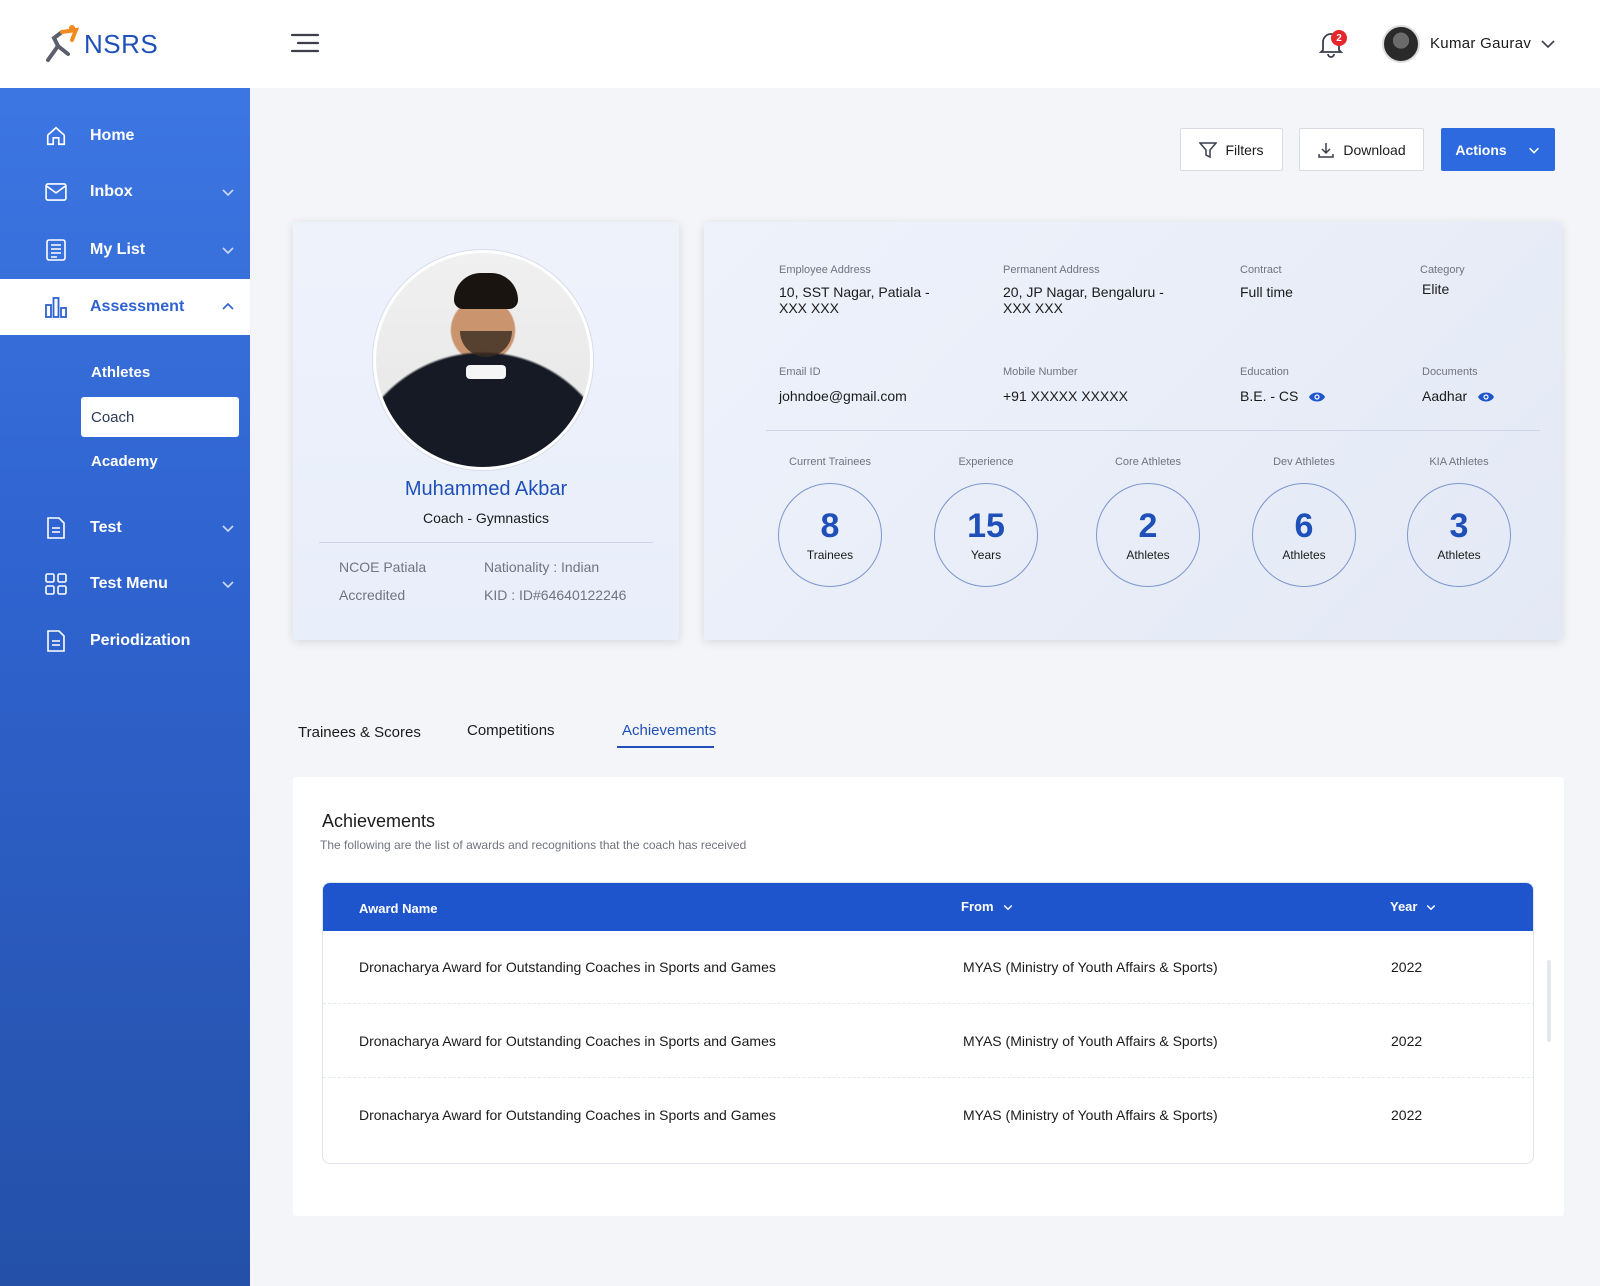 The image size is (1600, 1286). What do you see at coordinates (125, 136) in the screenshot?
I see `sidebar-item-home: Home` at bounding box center [125, 136].